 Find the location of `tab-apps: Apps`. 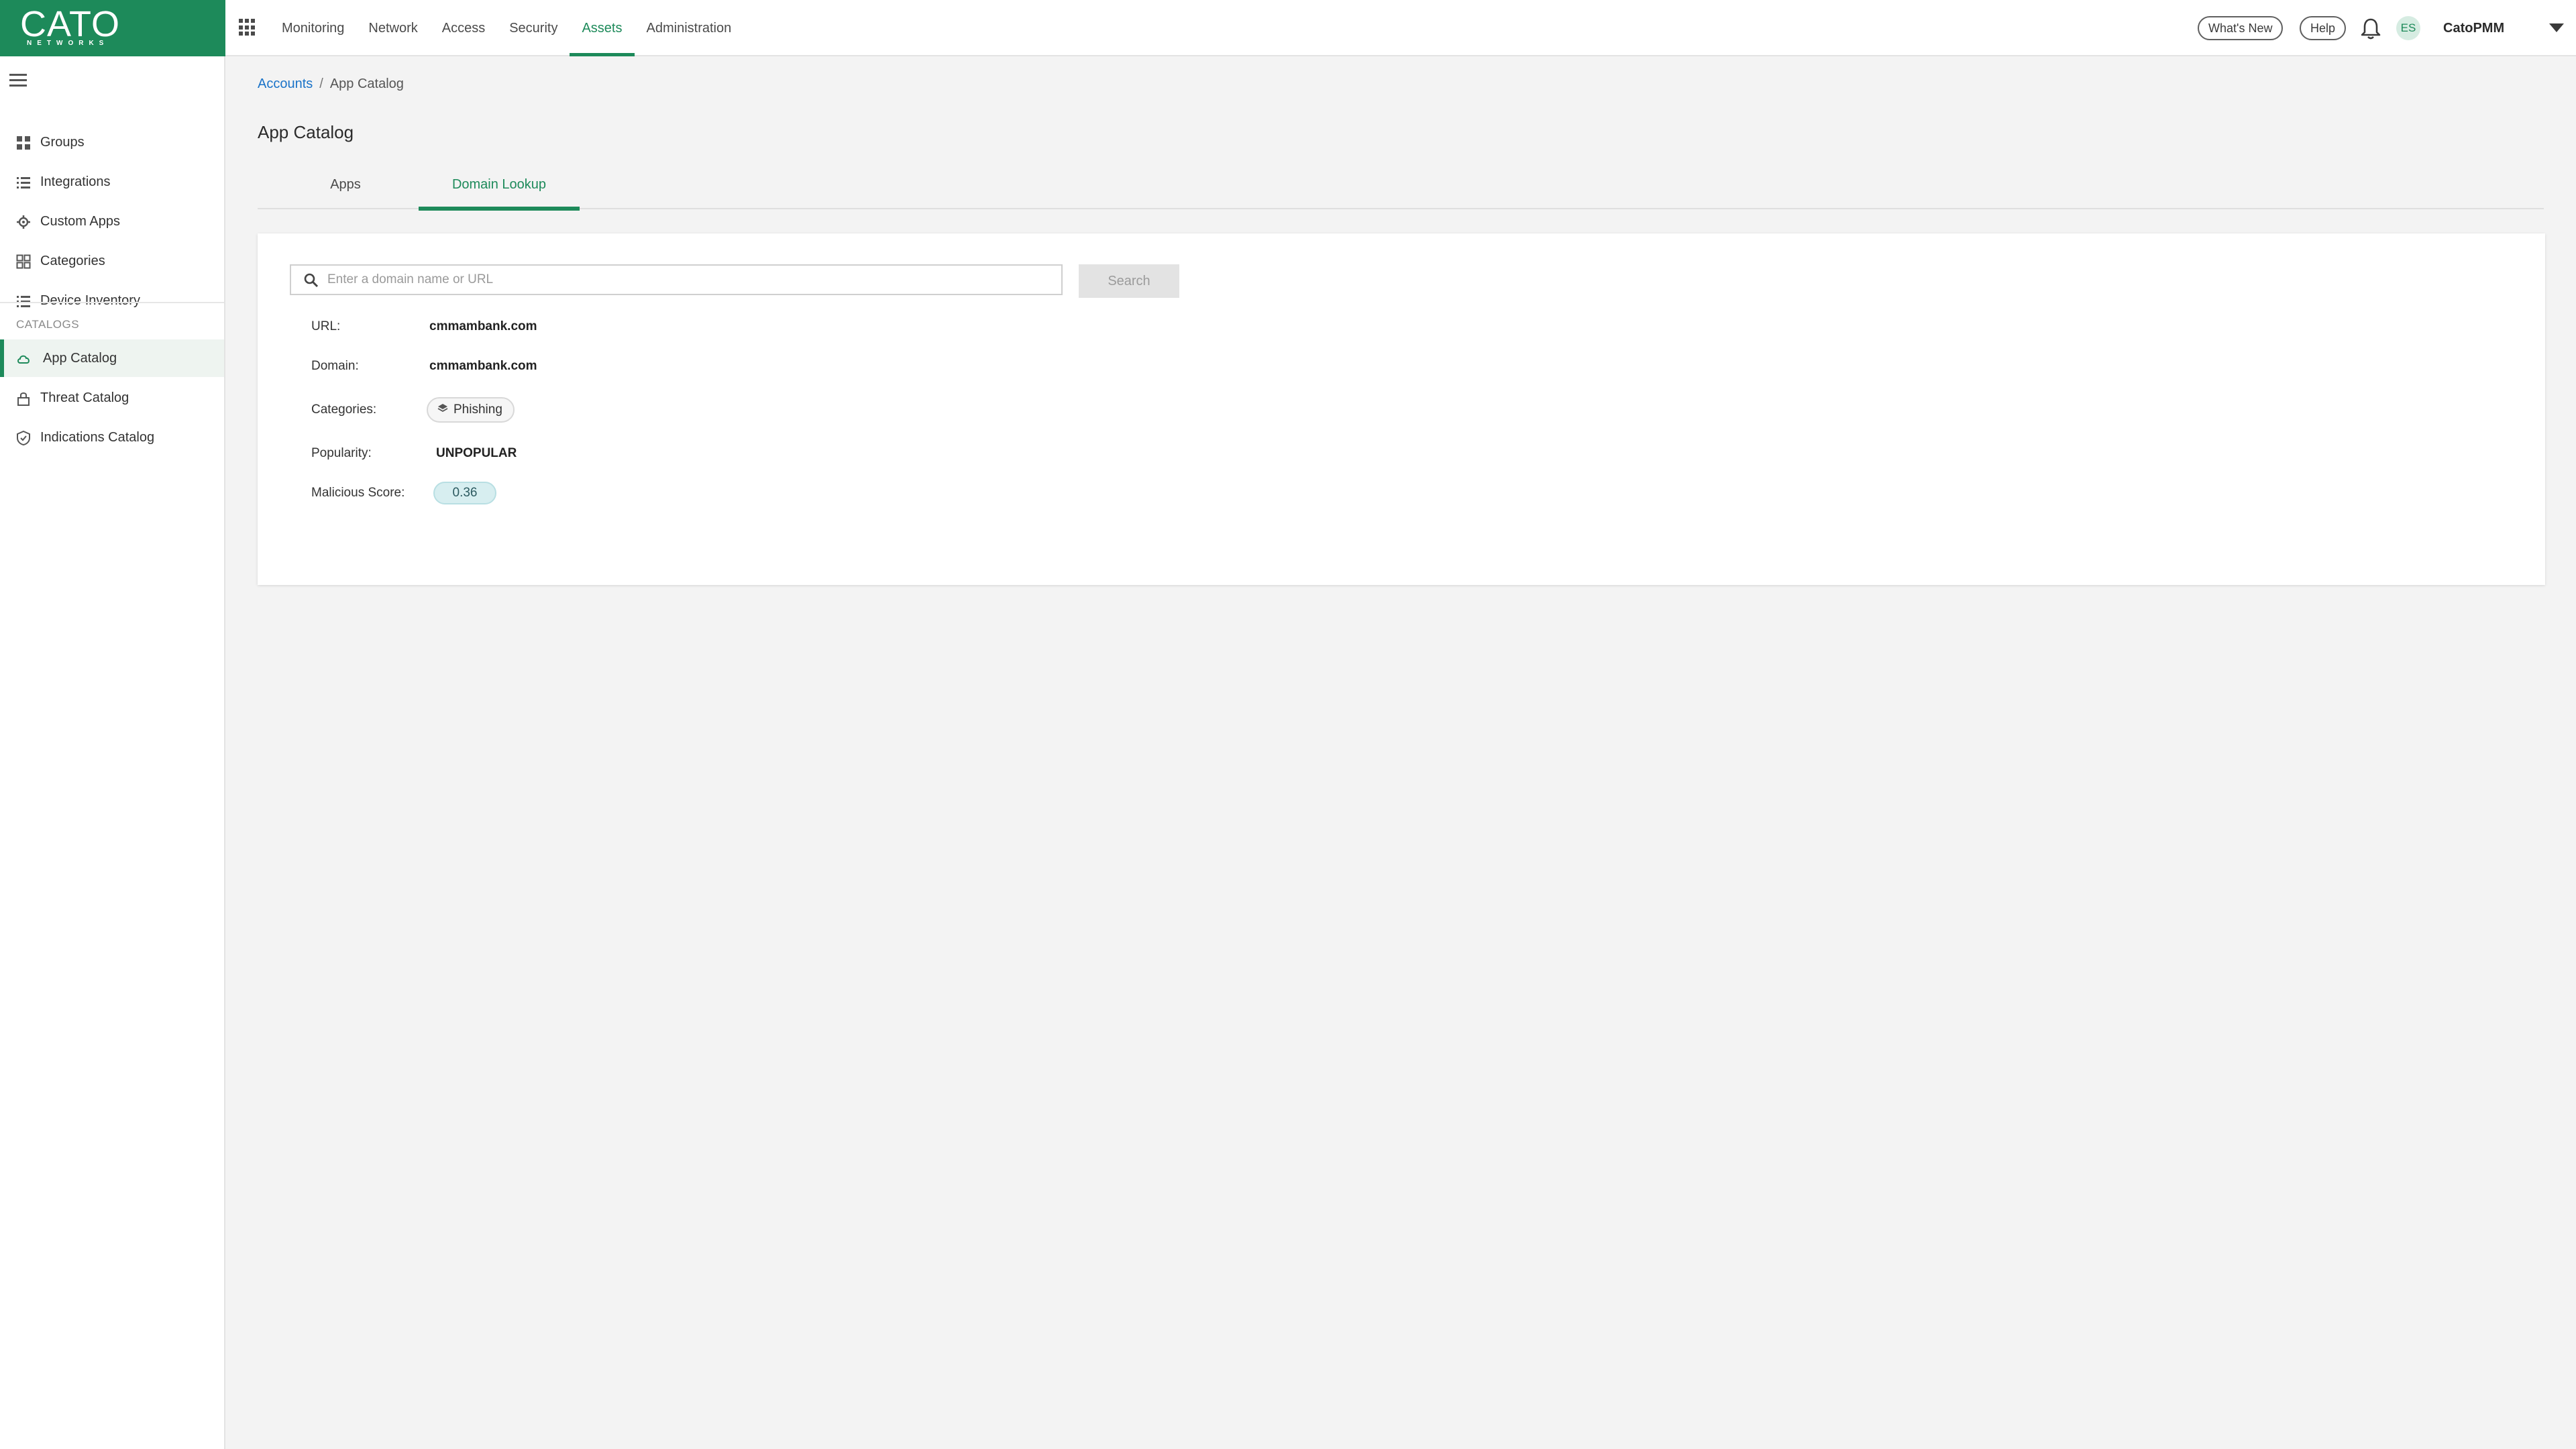

tab-apps: Apps is located at coordinates (345, 187).